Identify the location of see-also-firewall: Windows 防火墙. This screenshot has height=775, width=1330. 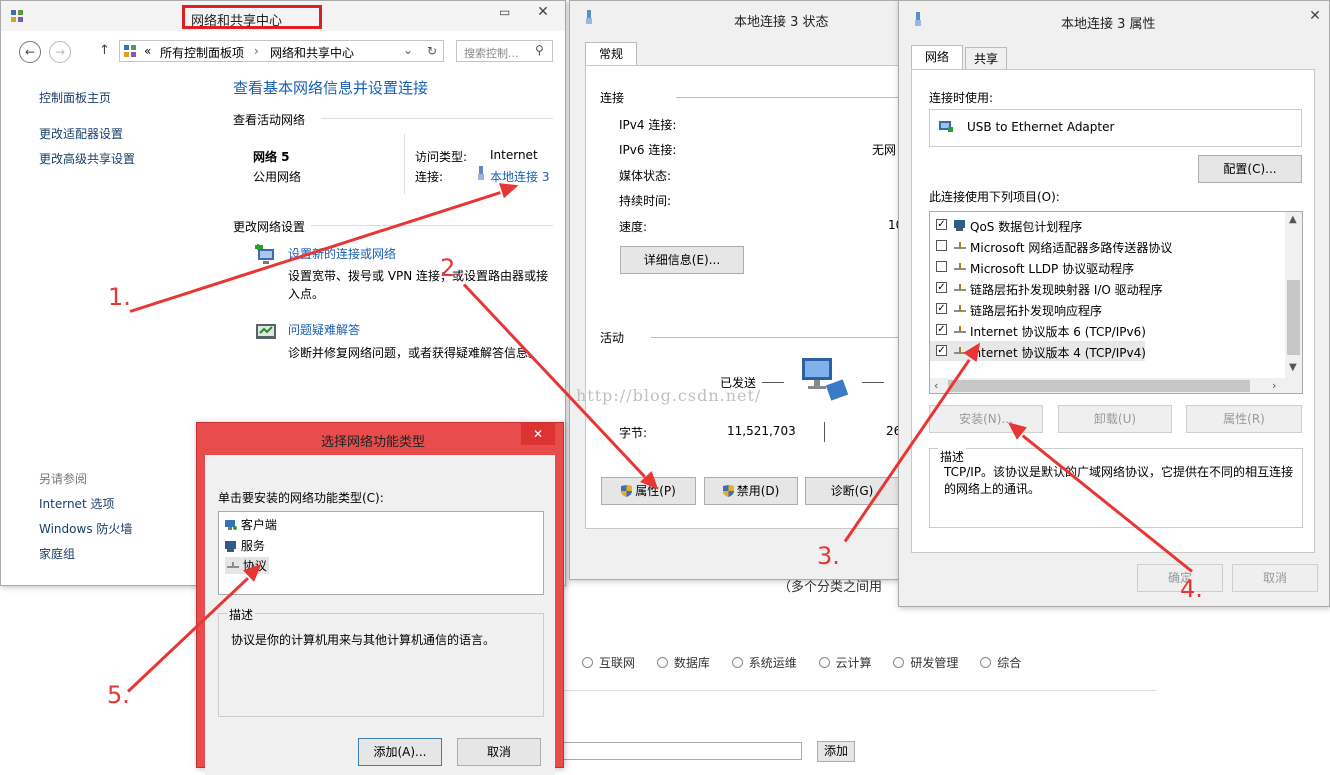
(85, 528).